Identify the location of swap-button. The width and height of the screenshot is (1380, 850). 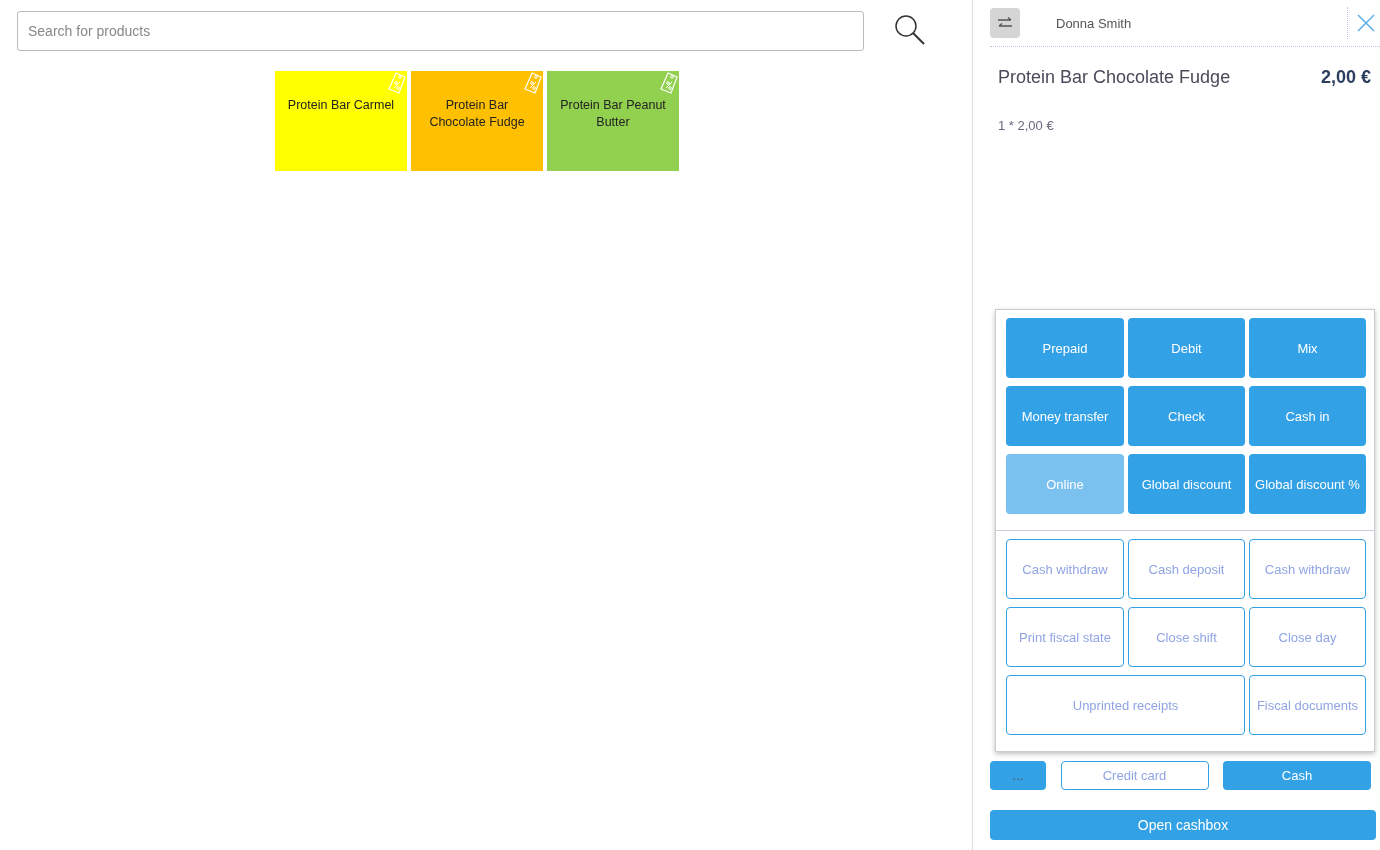
(1005, 23).